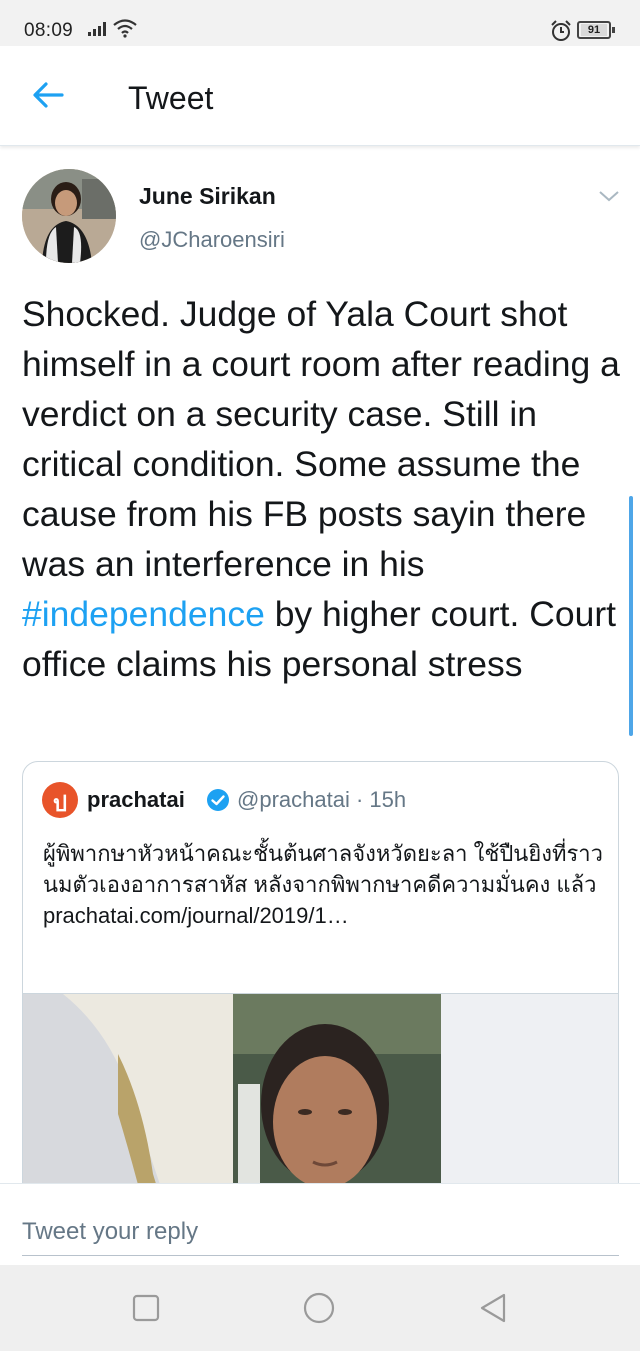  I want to click on circle-icon, so click(319, 1308).